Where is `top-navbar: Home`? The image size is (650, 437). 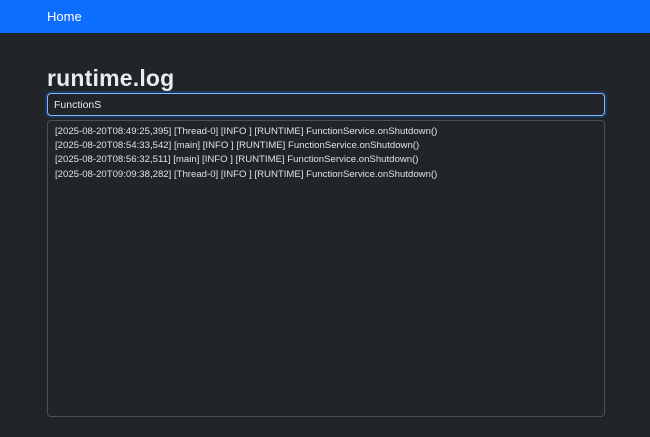
top-navbar: Home is located at coordinates (325, 16).